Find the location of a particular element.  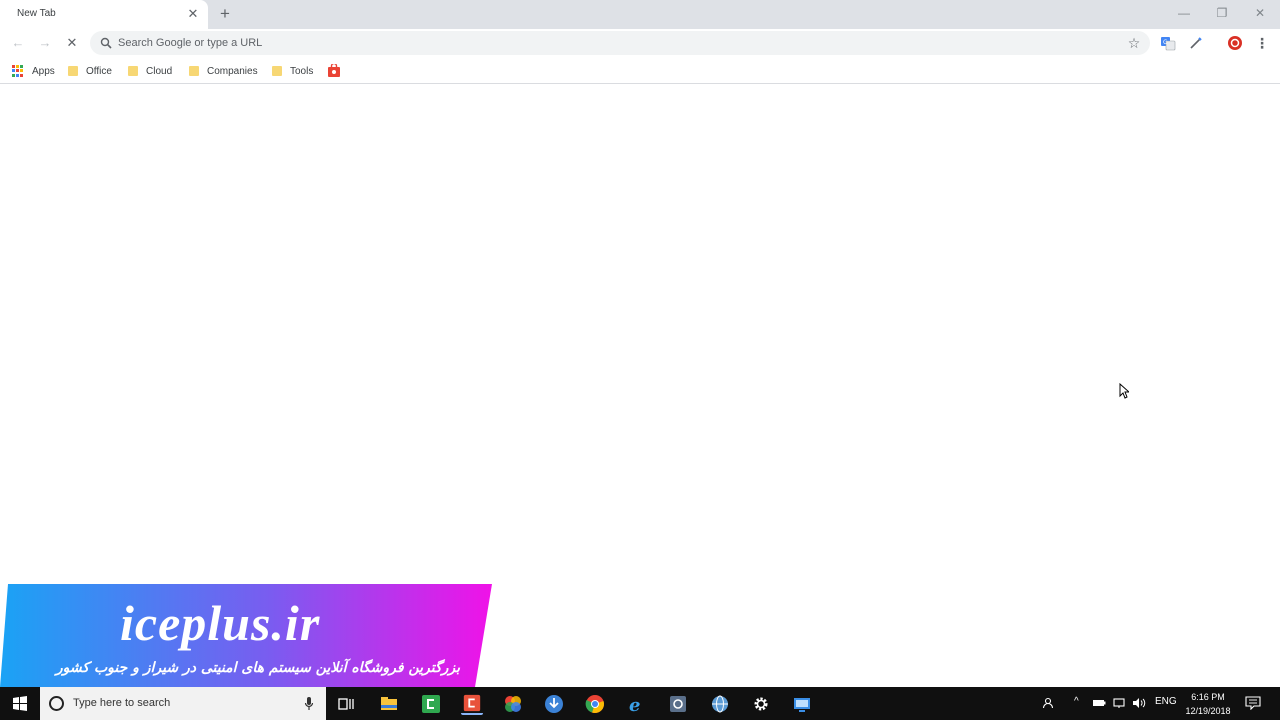

colorful-app-icon is located at coordinates (513, 704).